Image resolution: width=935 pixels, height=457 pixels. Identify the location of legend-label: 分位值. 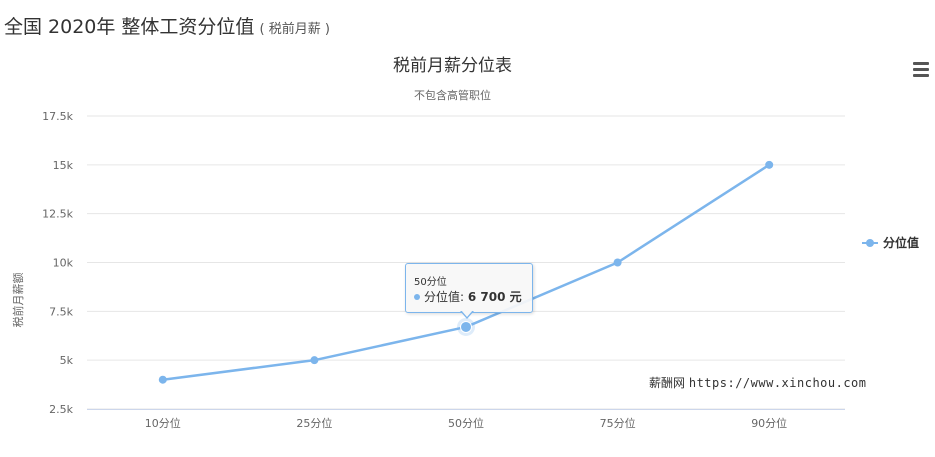
(901, 243).